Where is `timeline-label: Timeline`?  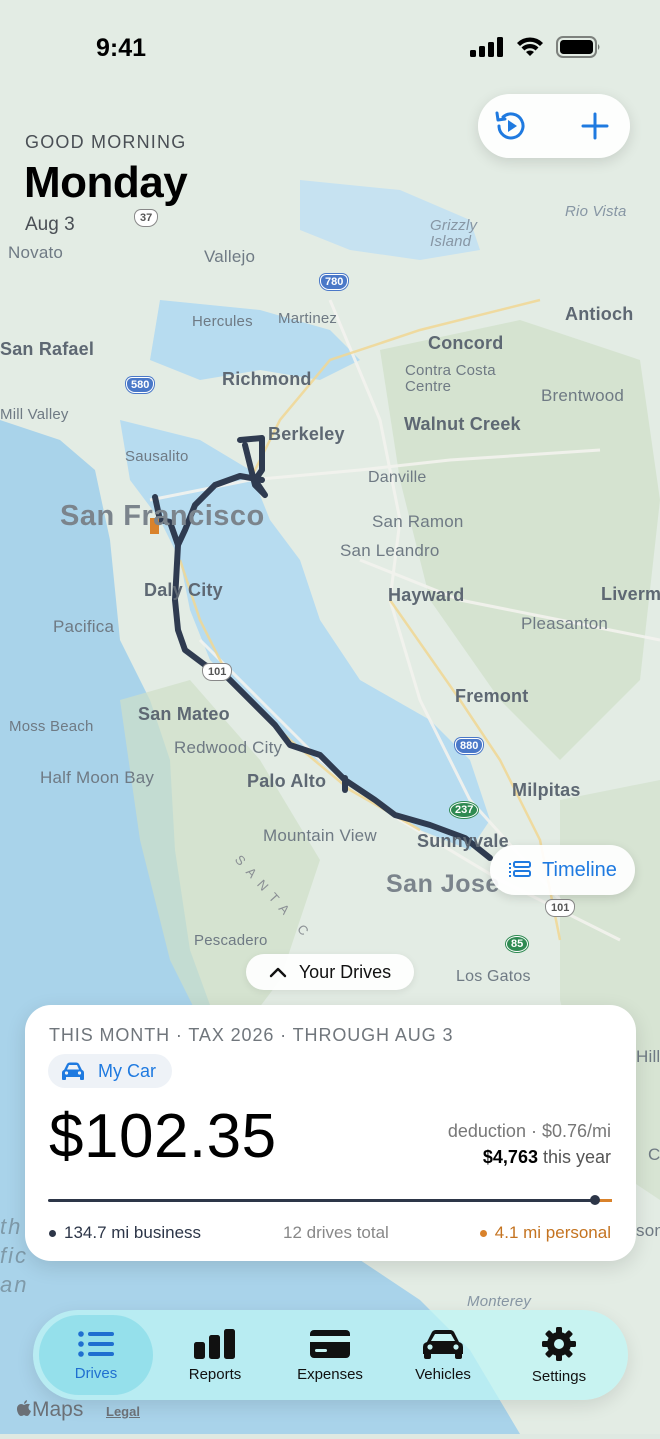 timeline-label: Timeline is located at coordinates (579, 869).